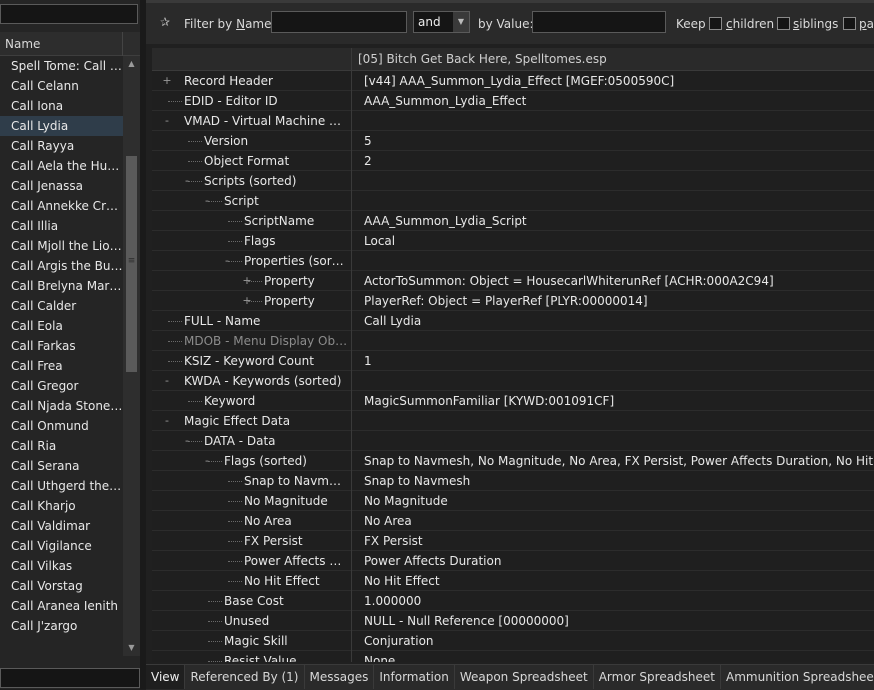 This screenshot has height=690, width=874. Describe the element at coordinates (657, 677) in the screenshot. I see `tab-armor-spreadsheet: Armor Spreadsheet` at that location.